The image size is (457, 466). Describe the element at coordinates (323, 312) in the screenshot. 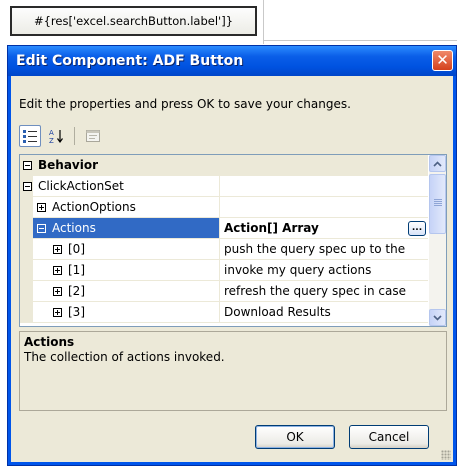

I see `property-value: Download Results` at that location.